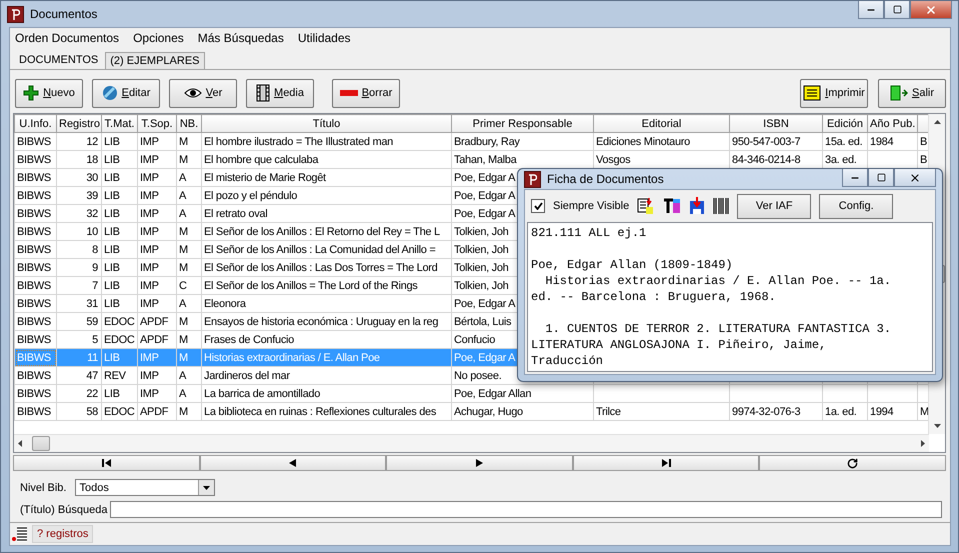 The image size is (959, 553). I want to click on dropdown-arrow-icon, so click(206, 488).